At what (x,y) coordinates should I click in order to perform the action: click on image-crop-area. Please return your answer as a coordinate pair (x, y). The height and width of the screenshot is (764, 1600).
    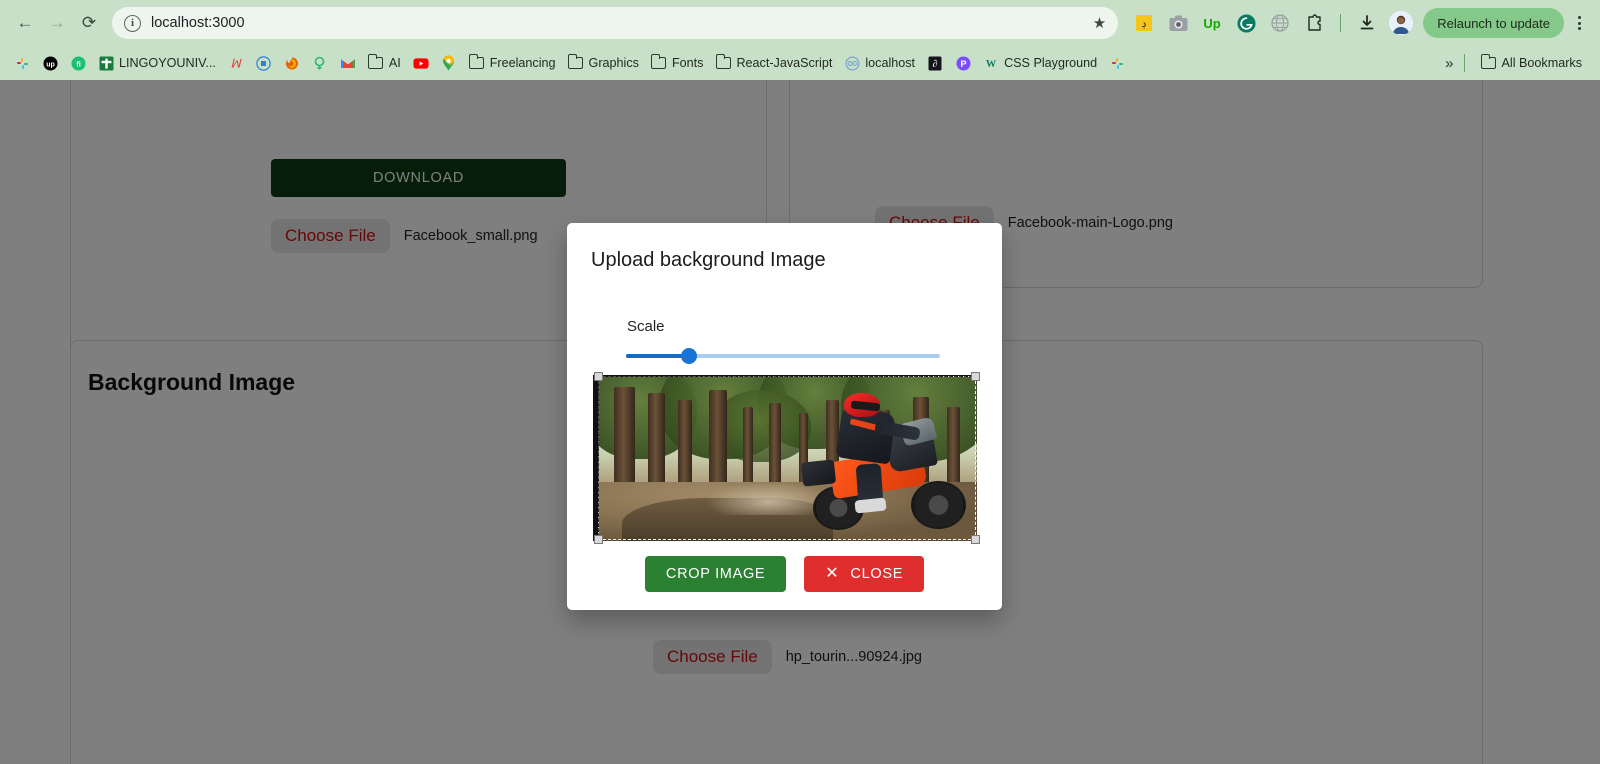
    Looking at the image, I should click on (786, 458).